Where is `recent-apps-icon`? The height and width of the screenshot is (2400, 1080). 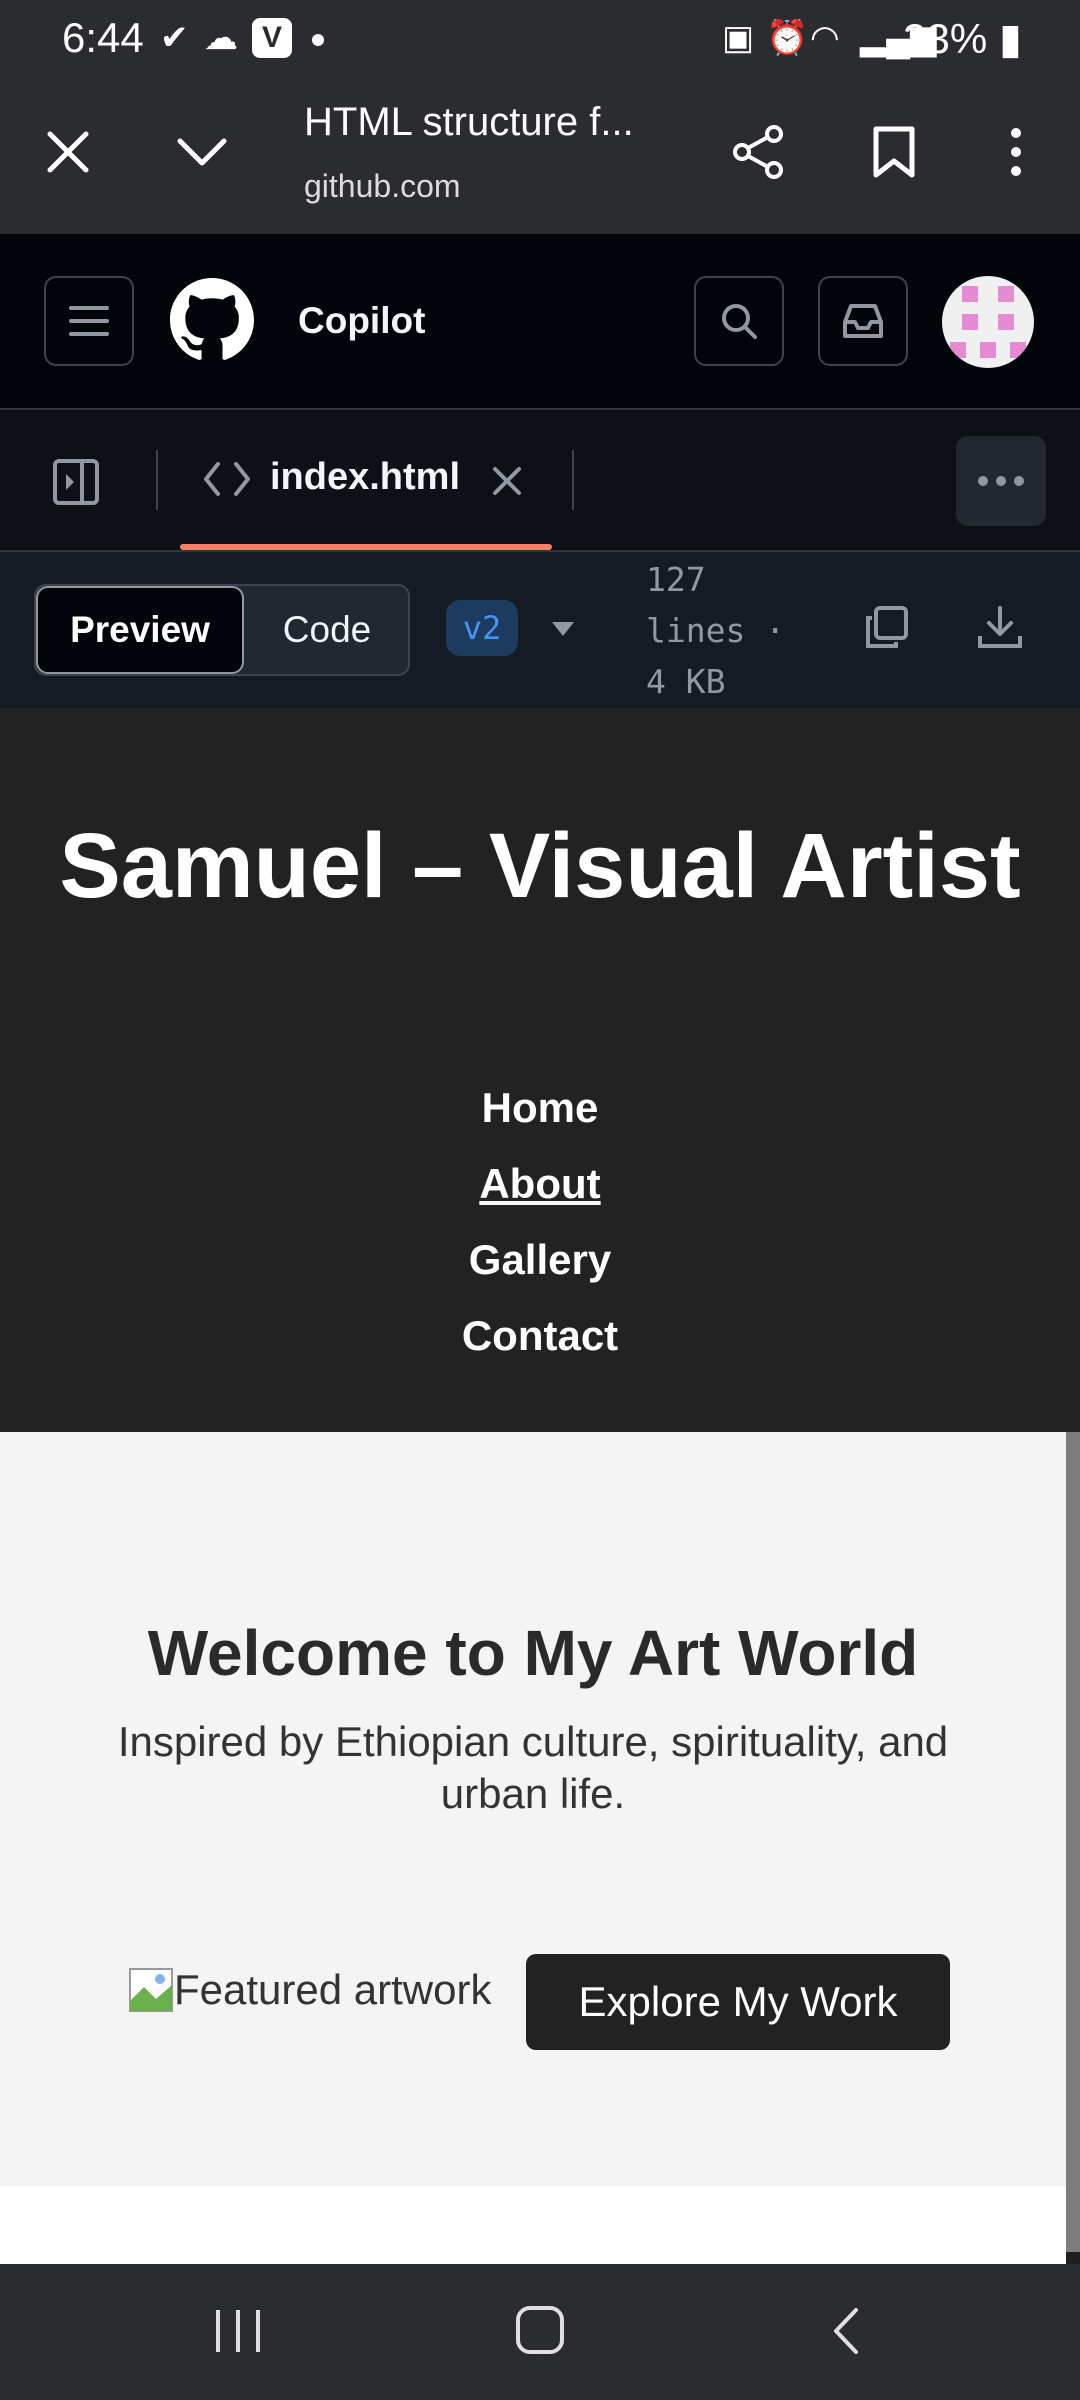
recent-apps-icon is located at coordinates (238, 2331).